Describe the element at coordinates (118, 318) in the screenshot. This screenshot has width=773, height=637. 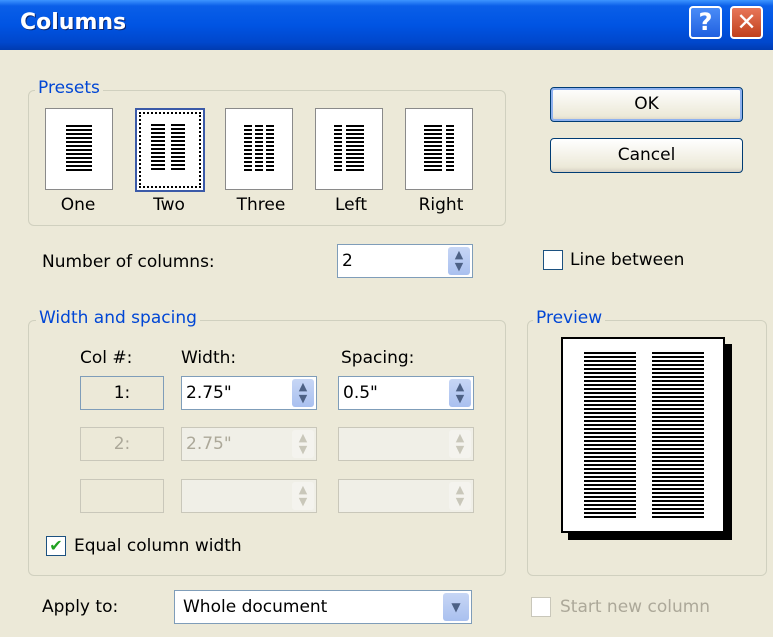
I see `width-spacing-group-label: Width and spacing` at that location.